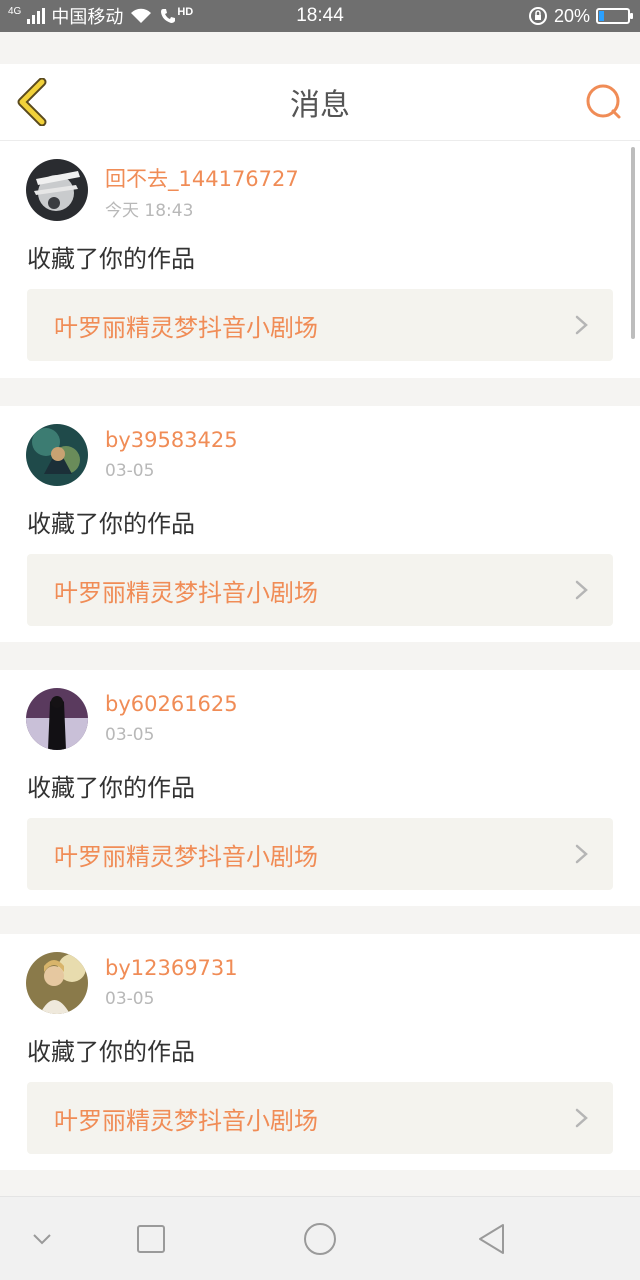 This screenshot has height=1280, width=640. I want to click on search-button, so click(604, 102).